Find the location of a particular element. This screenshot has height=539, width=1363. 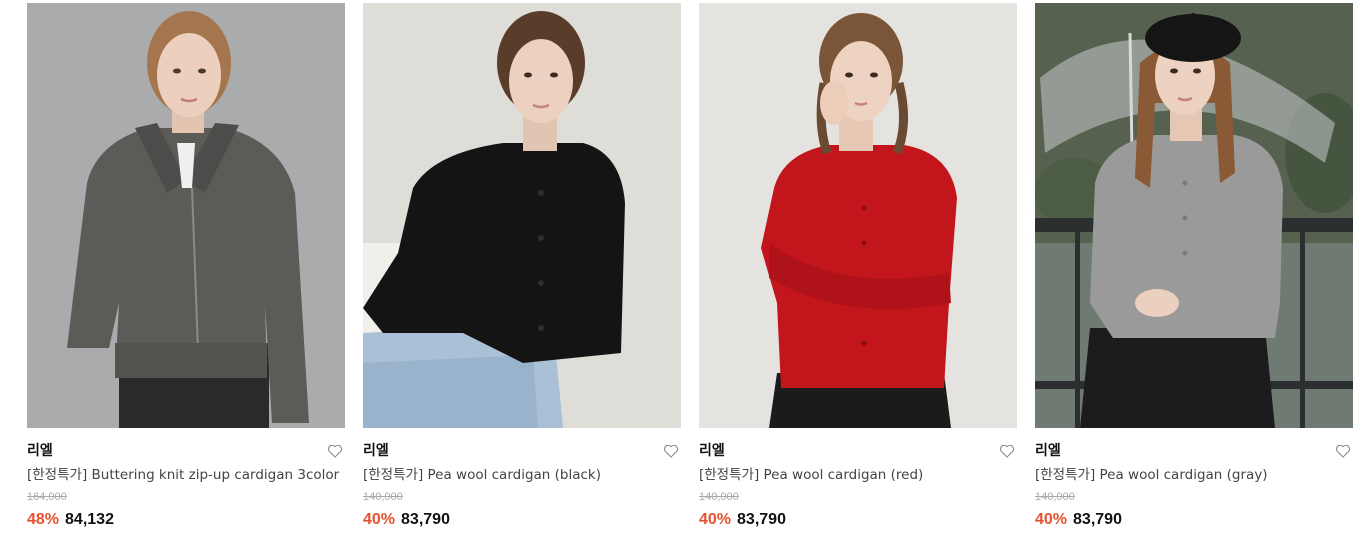

product-title: [한정특가] Pea wool cardigan (red) is located at coordinates (858, 475).